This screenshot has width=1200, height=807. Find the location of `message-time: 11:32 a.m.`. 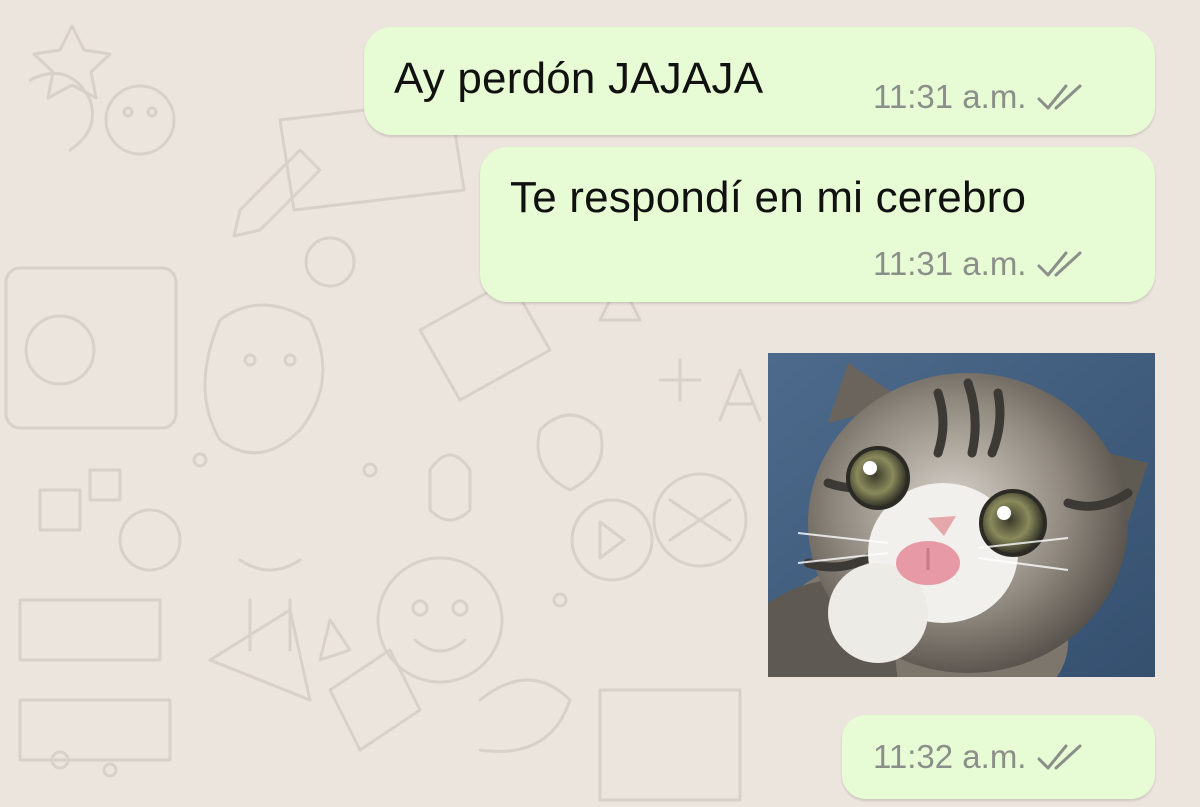

message-time: 11:32 a.m. is located at coordinates (950, 756).